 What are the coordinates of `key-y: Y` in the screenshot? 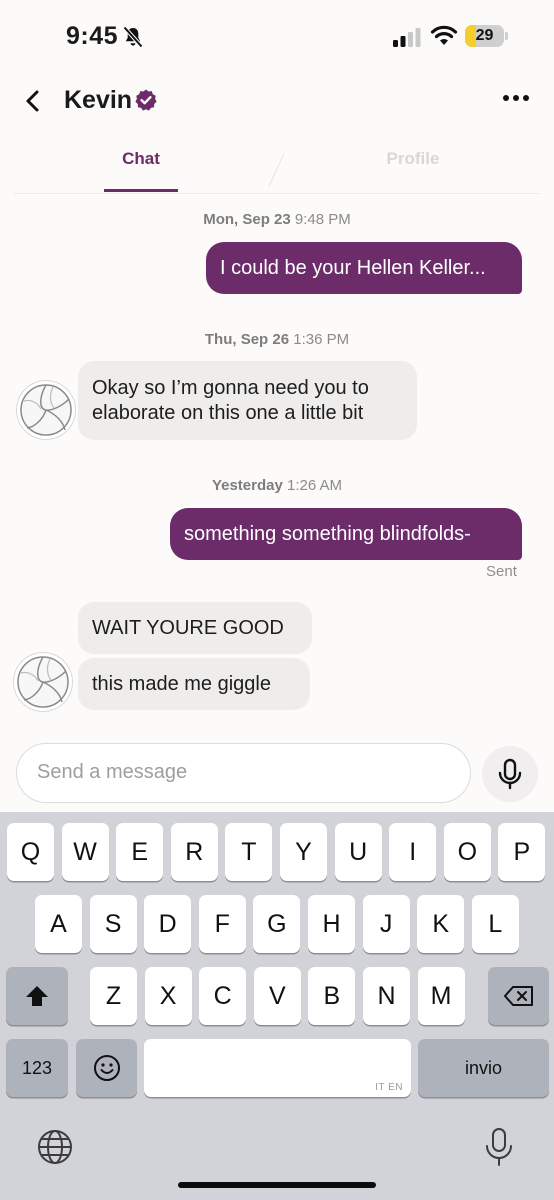 It's located at (303, 852).